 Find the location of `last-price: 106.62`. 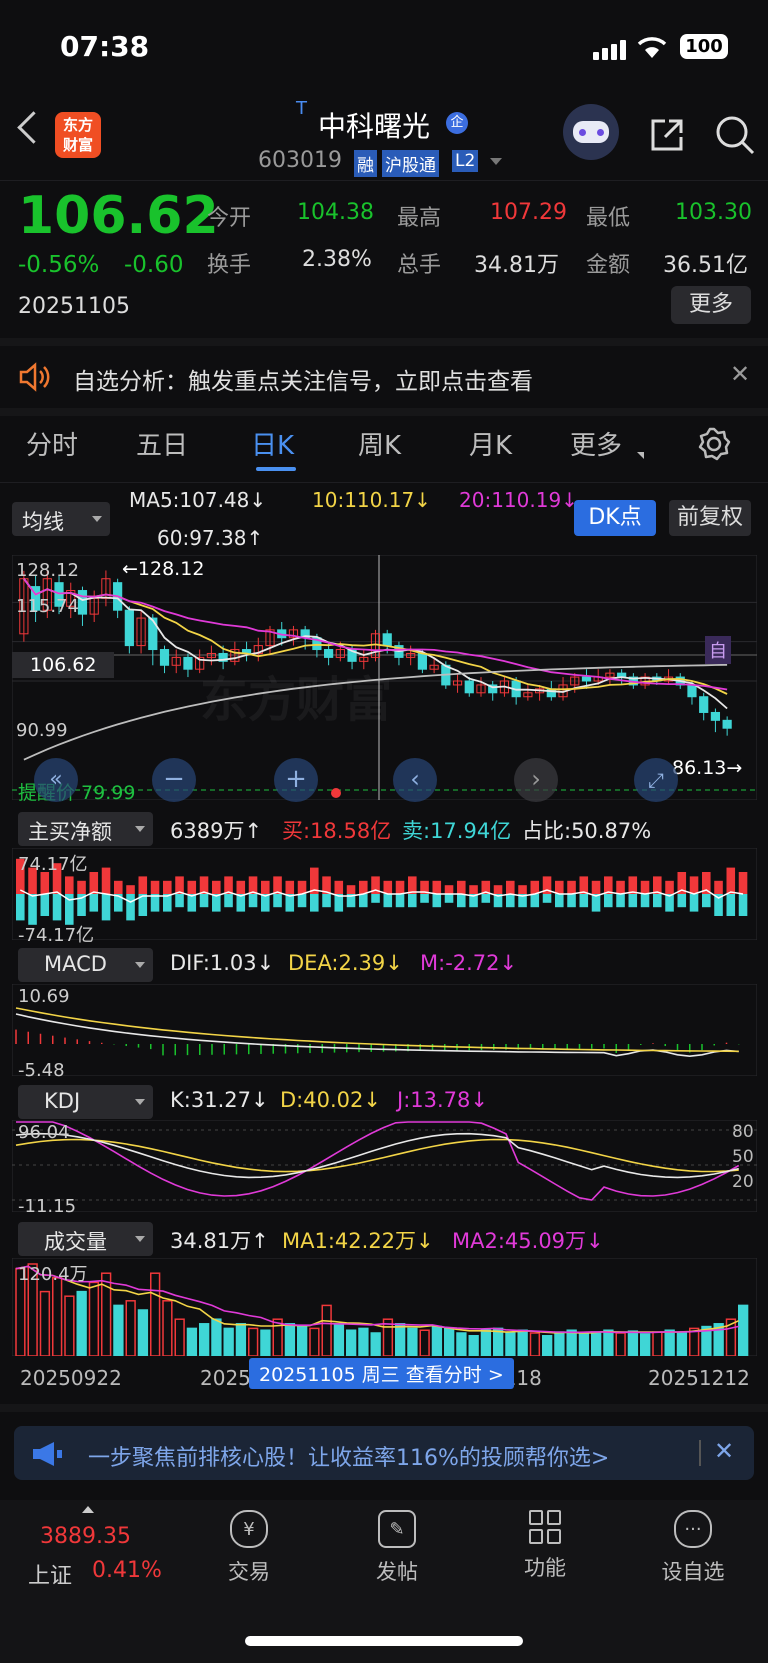

last-price: 106.62 is located at coordinates (118, 216).